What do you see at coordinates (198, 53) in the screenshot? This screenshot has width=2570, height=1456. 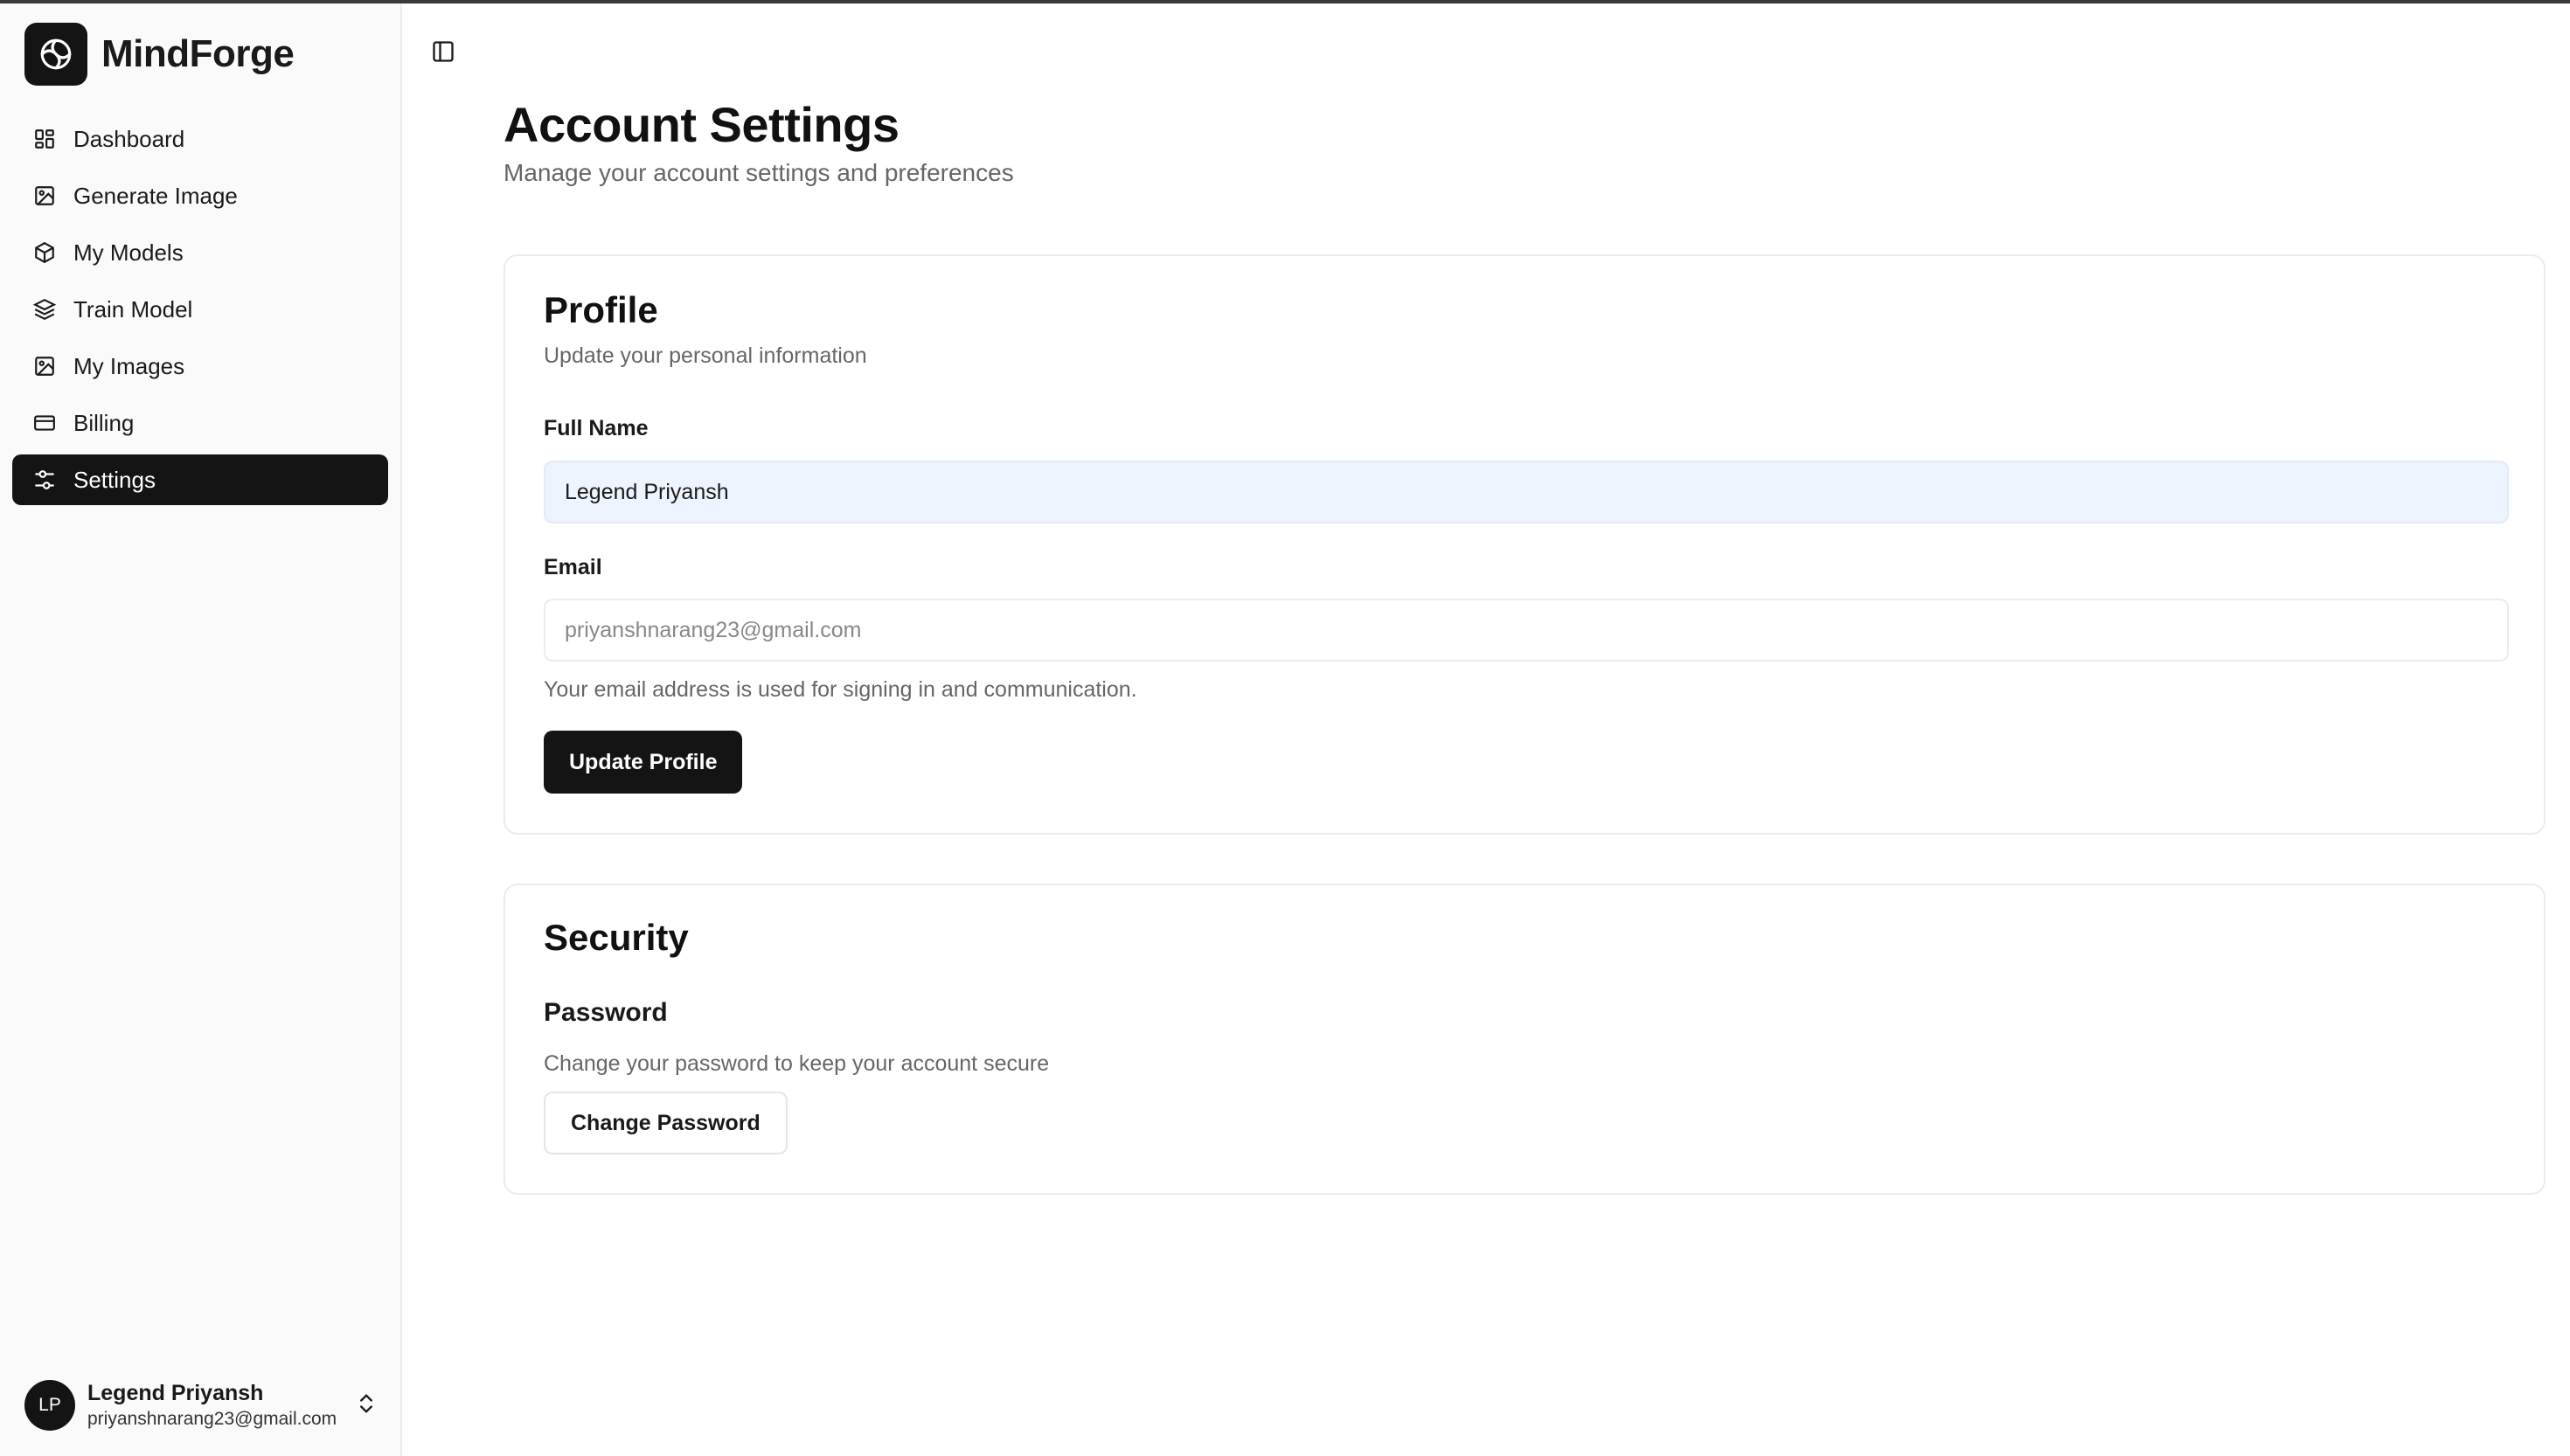 I see `app-name: MindForge` at bounding box center [198, 53].